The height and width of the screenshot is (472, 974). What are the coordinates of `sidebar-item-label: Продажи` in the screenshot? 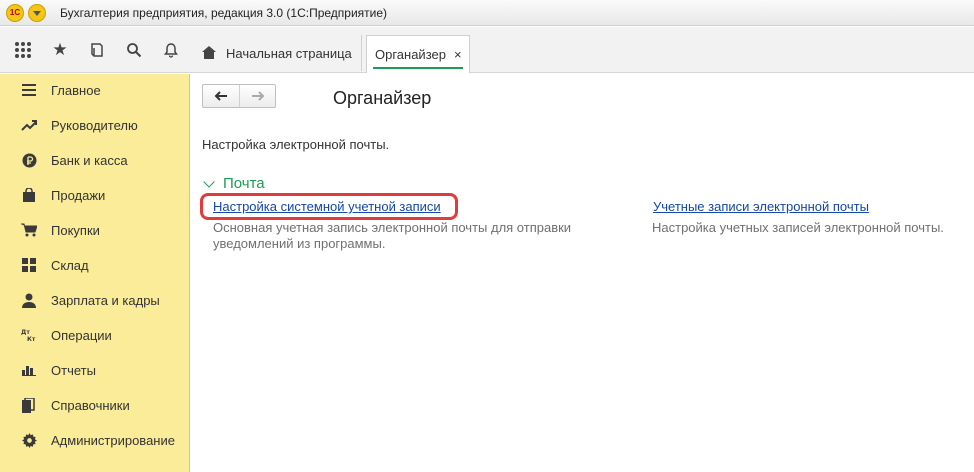 It's located at (78, 195).